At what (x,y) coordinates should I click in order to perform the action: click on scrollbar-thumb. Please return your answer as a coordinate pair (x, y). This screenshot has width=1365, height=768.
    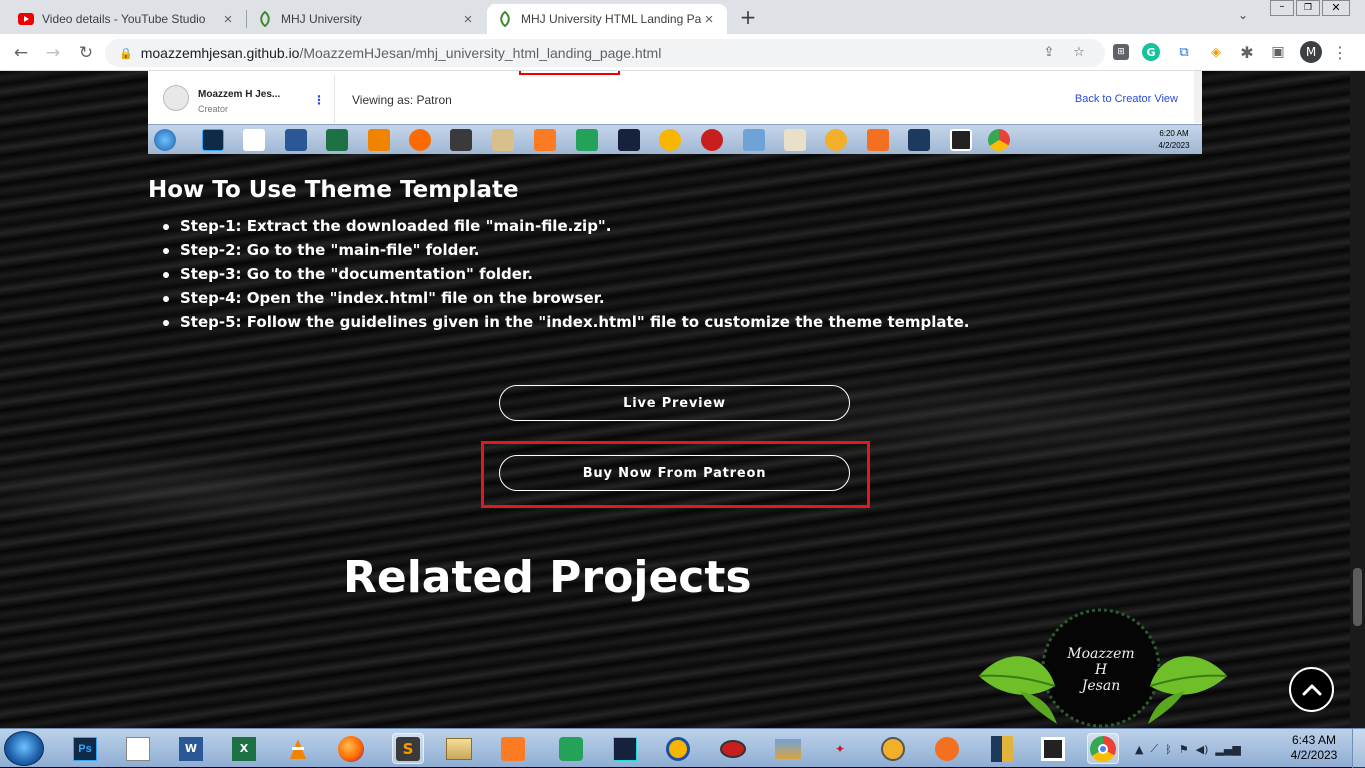
    Looking at the image, I should click on (1357, 597).